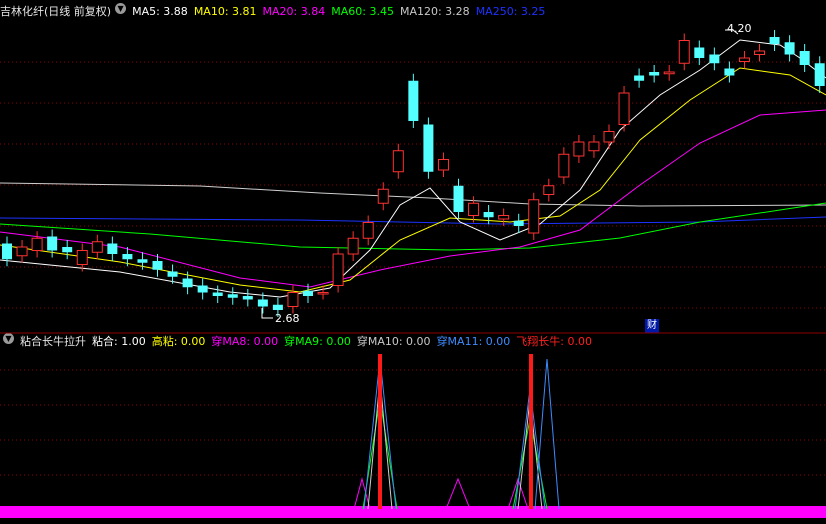 Image resolution: width=826 pixels, height=524 pixels. Describe the element at coordinates (413, 512) in the screenshot. I see `baseline-bar` at that location.